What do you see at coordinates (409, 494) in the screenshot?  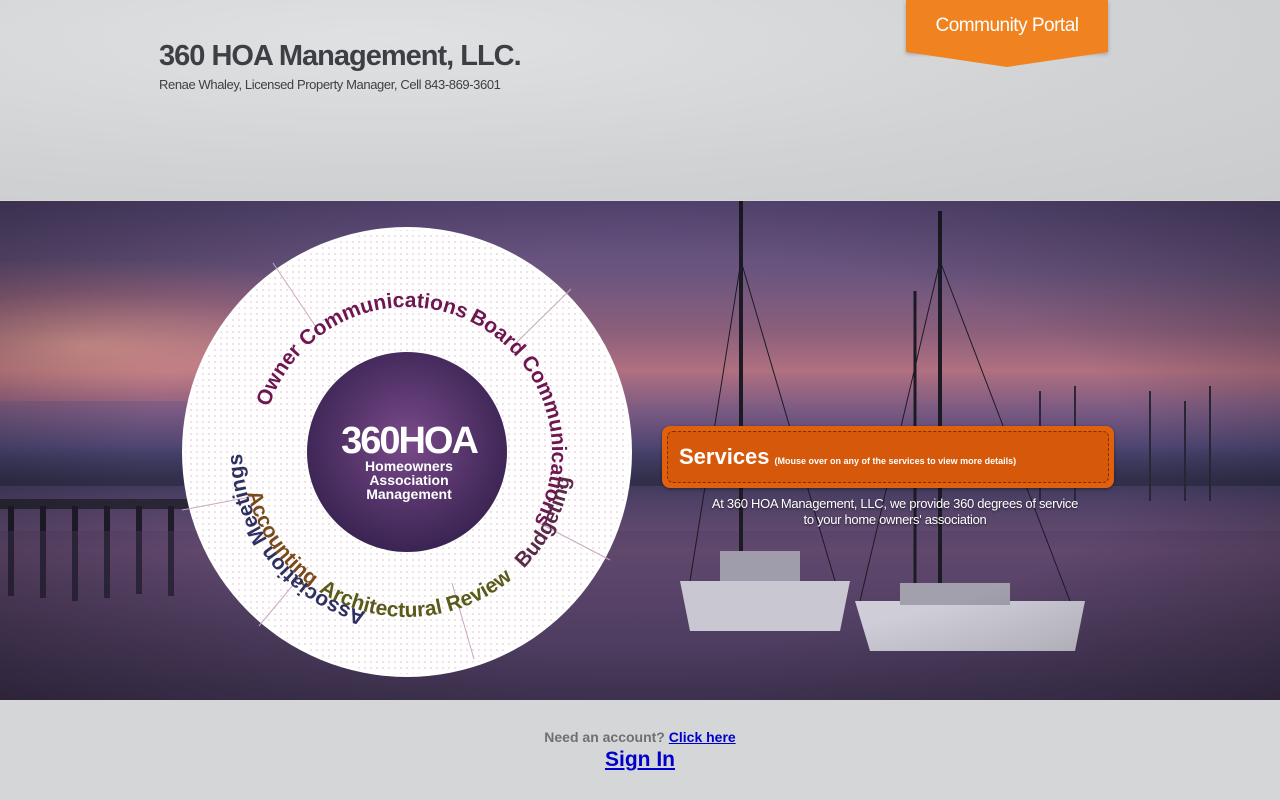 I see `wheel-center-sub-3: Management` at bounding box center [409, 494].